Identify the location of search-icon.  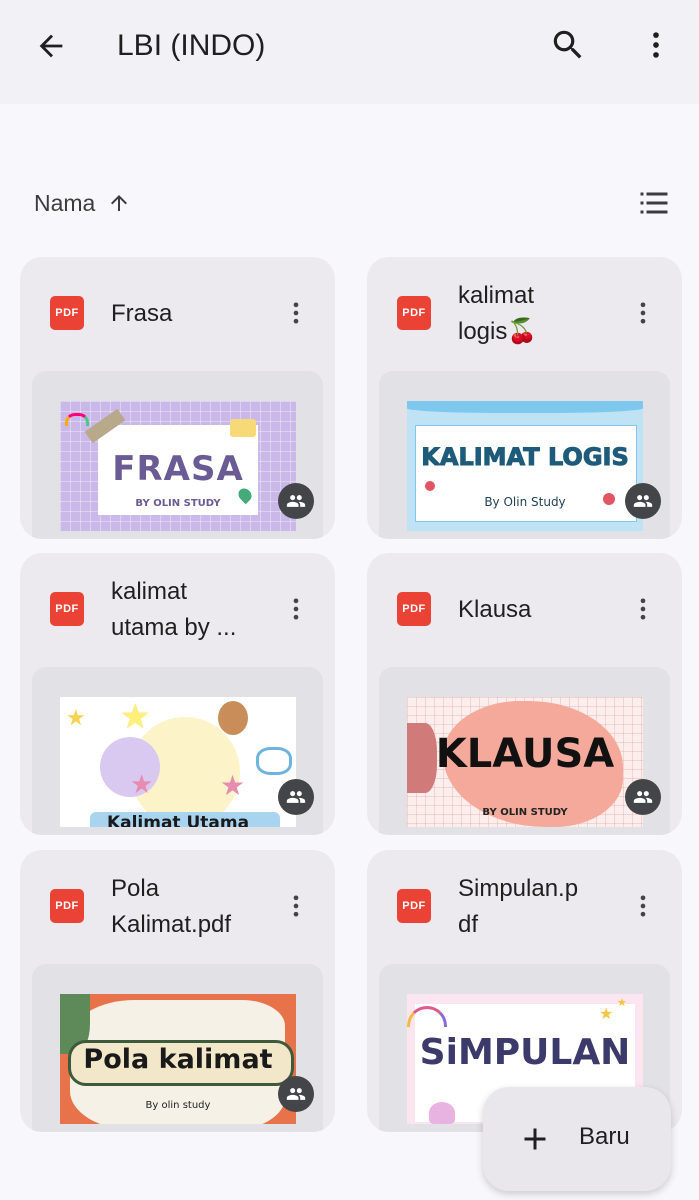
(567, 44).